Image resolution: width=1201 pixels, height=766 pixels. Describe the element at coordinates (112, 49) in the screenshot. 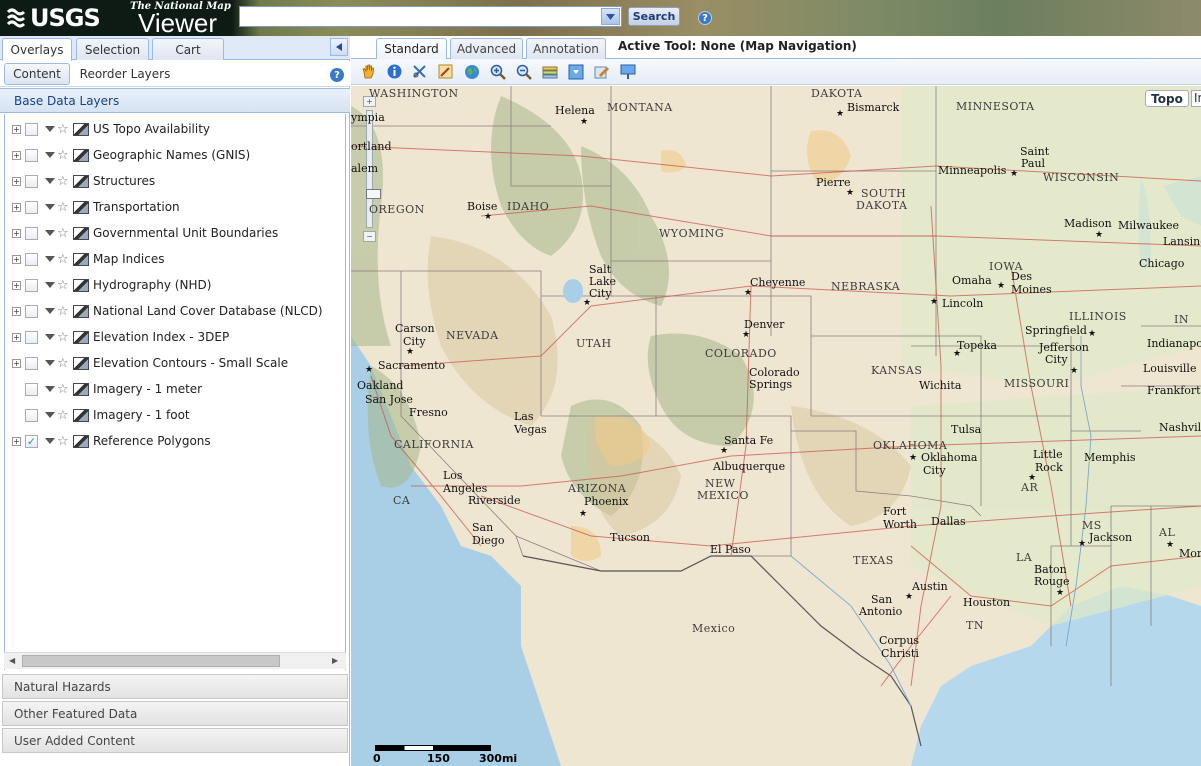

I see `tab-selection: Selection` at that location.